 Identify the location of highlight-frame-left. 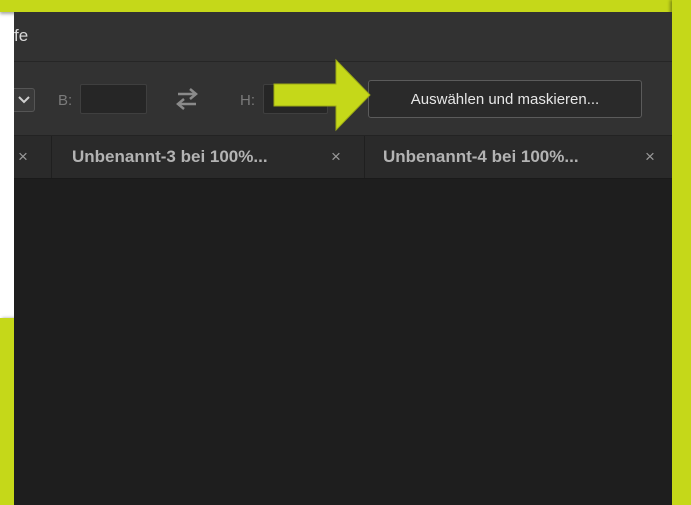
(7, 411).